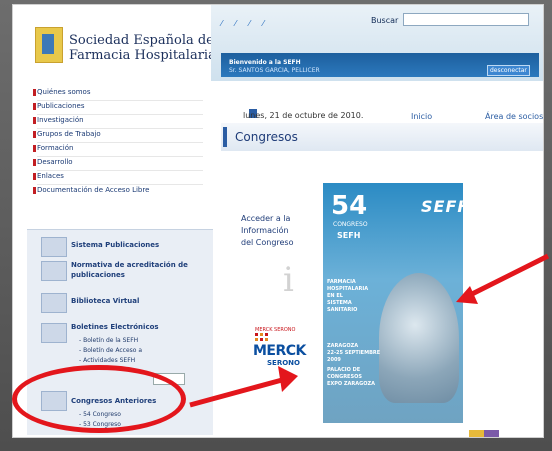  I want to click on highlight-oval, so click(99, 399).